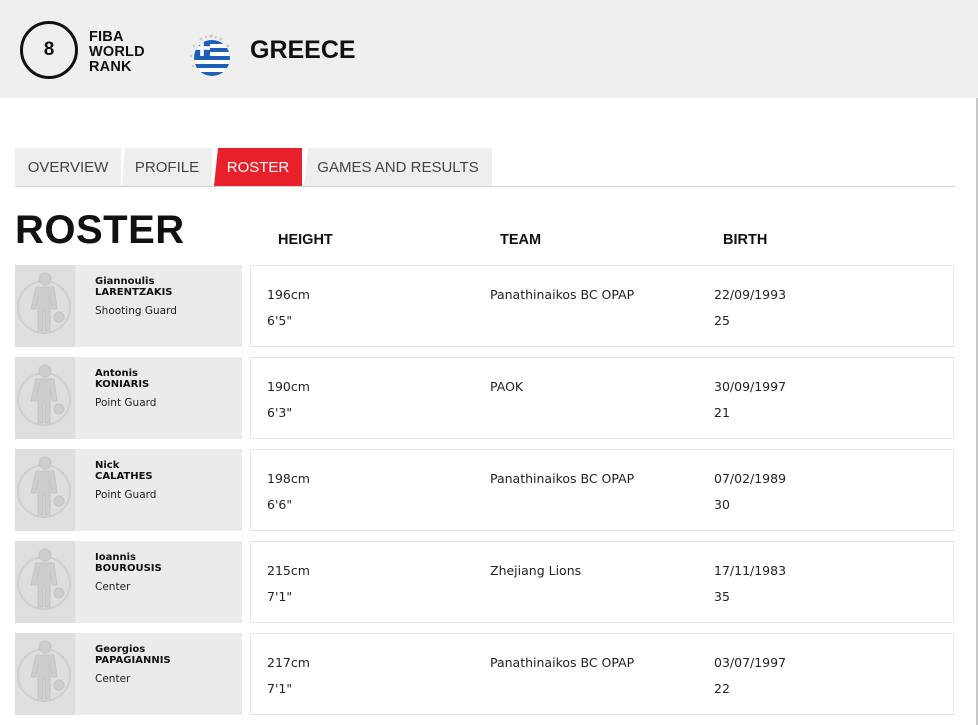 This screenshot has width=978, height=725. What do you see at coordinates (745, 240) in the screenshot?
I see `column-header-birth: BIRTH` at bounding box center [745, 240].